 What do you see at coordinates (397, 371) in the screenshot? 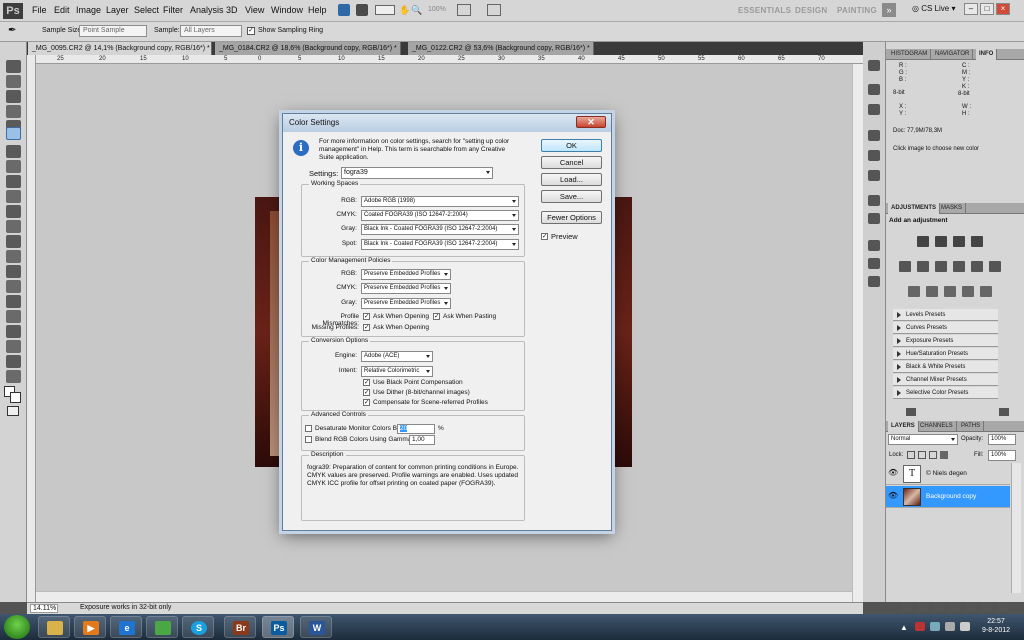
I see `intent-select: Relative Colorimetric` at bounding box center [397, 371].